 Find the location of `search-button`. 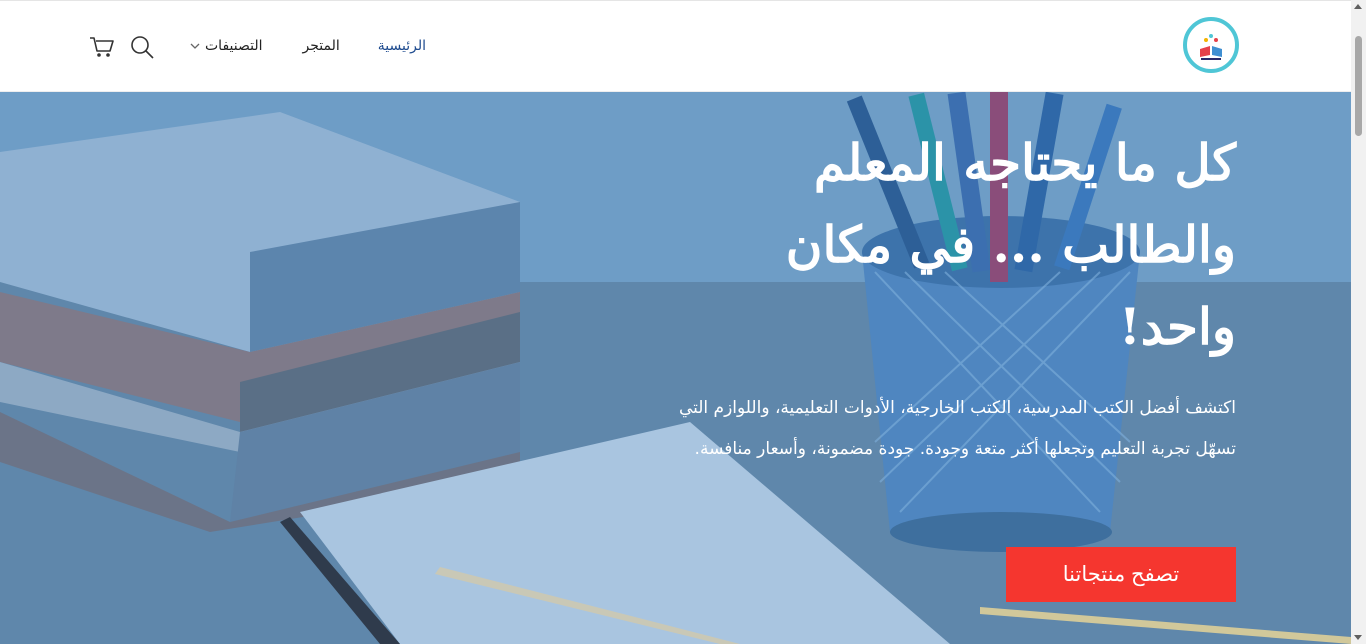

search-button is located at coordinates (142, 47).